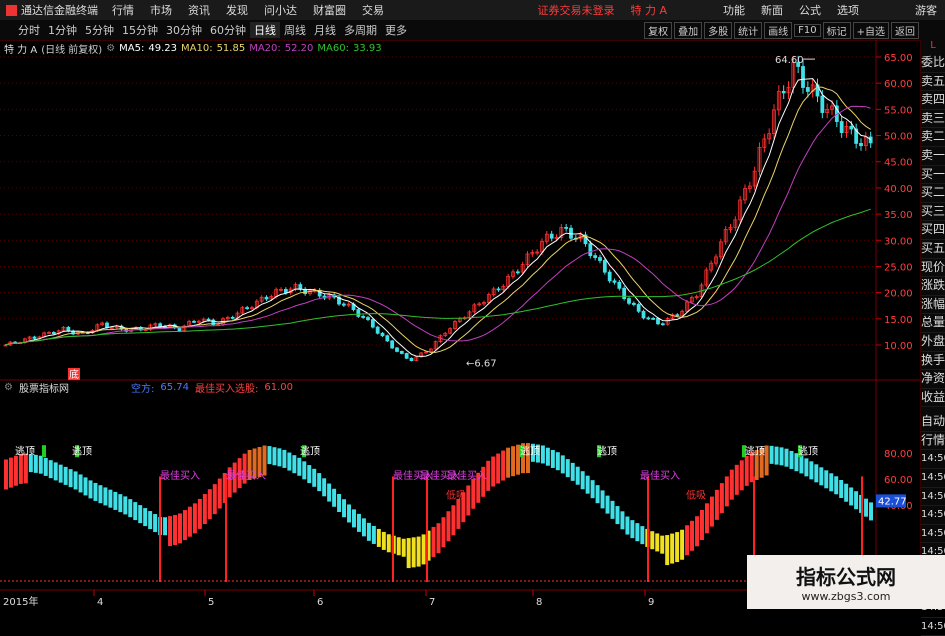 This screenshot has width=945, height=636. I want to click on sidebar-item-0: 委比, so click(933, 63).